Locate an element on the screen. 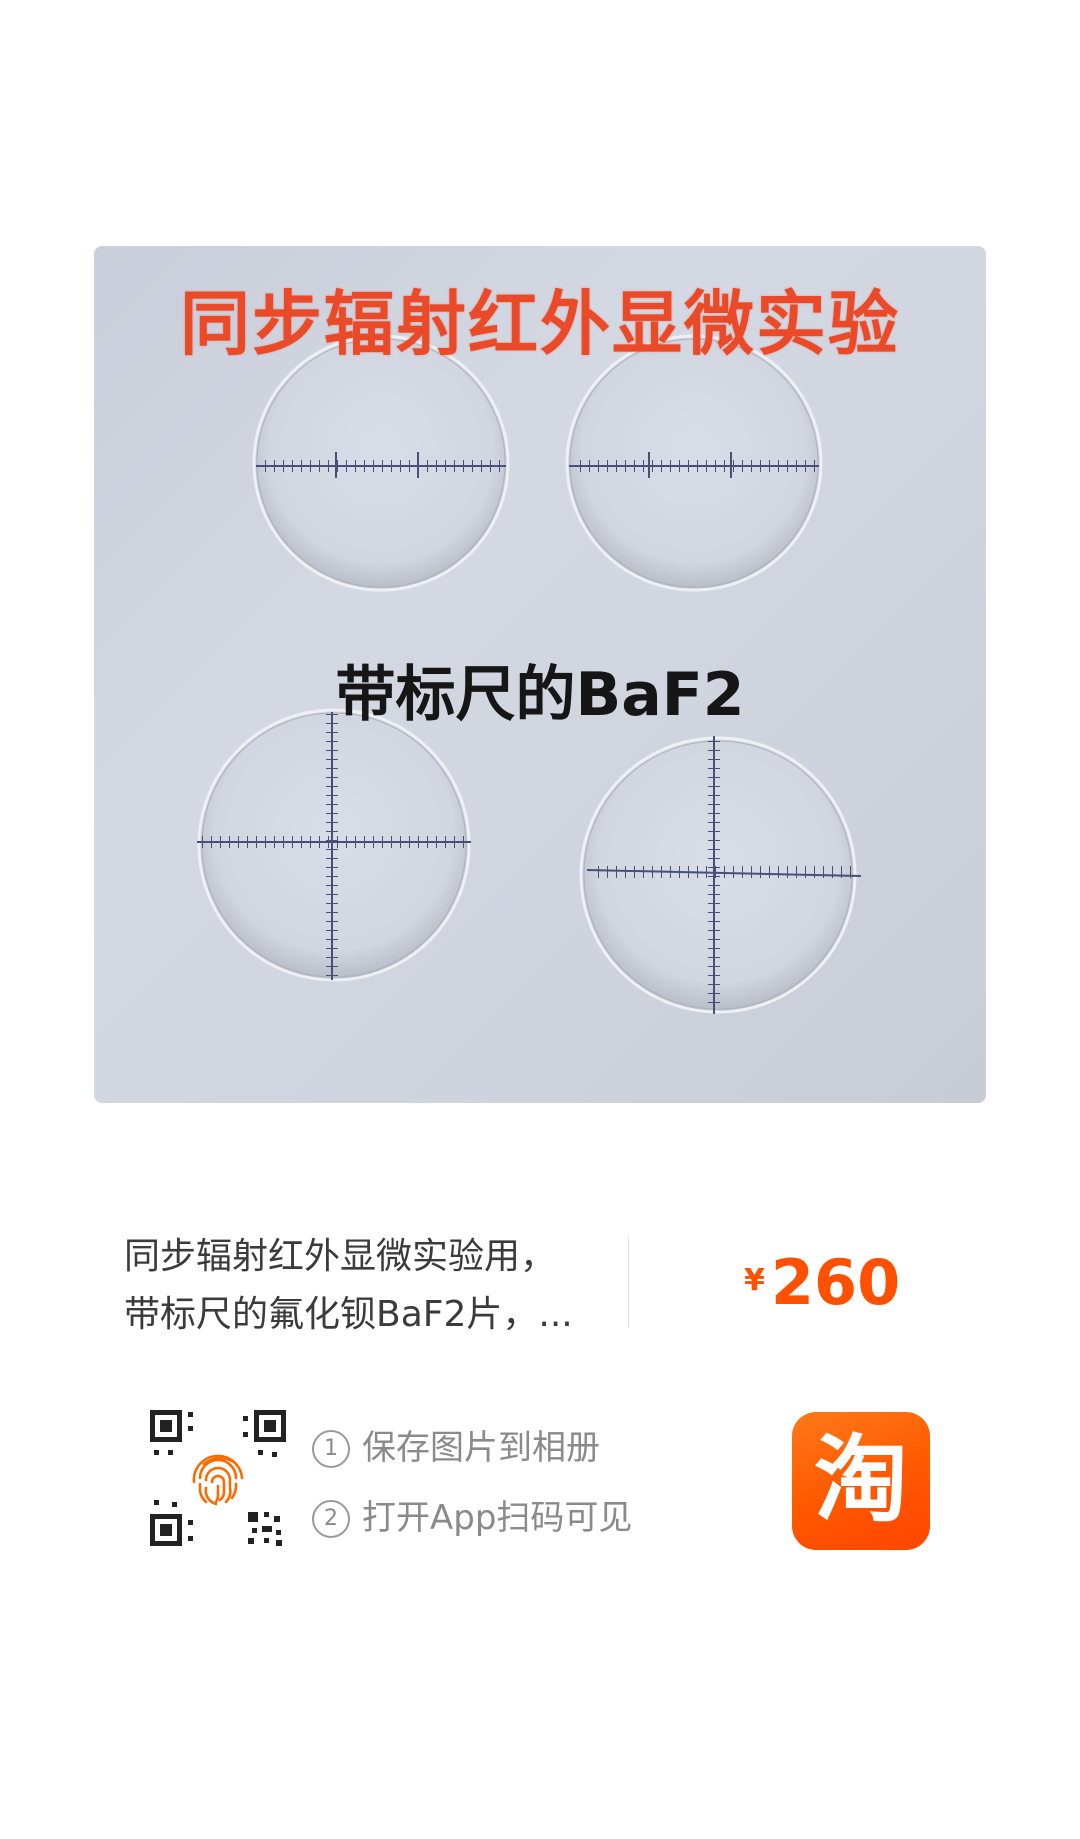 The image size is (1080, 1839). disc-top-right is located at coordinates (694, 463).